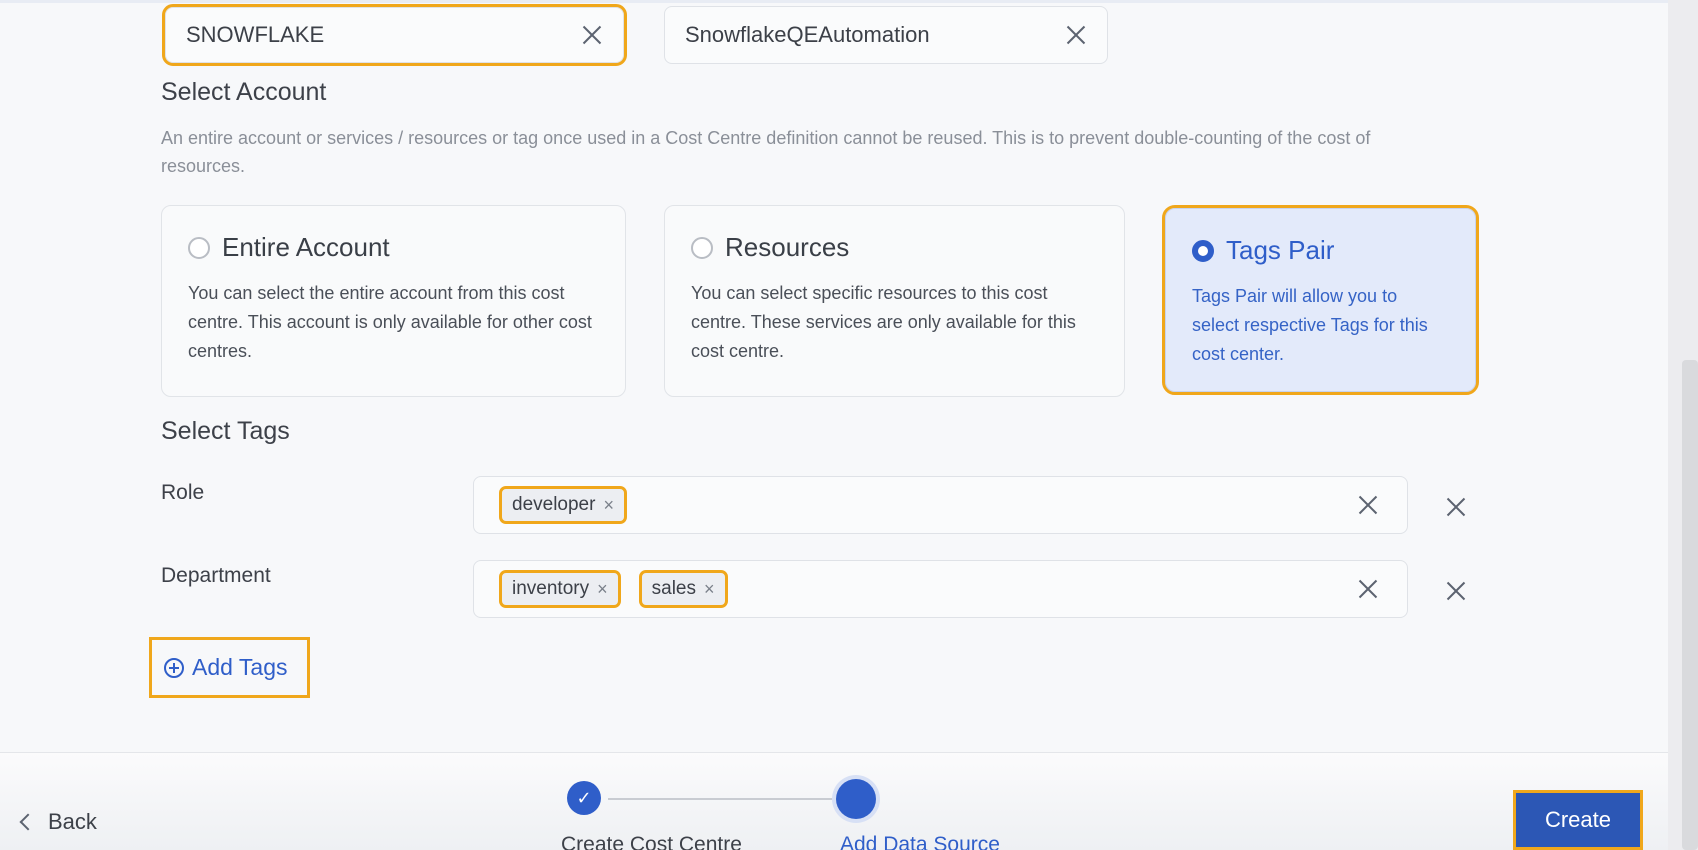  What do you see at coordinates (199, 247) in the screenshot?
I see `entire-account-radio` at bounding box center [199, 247].